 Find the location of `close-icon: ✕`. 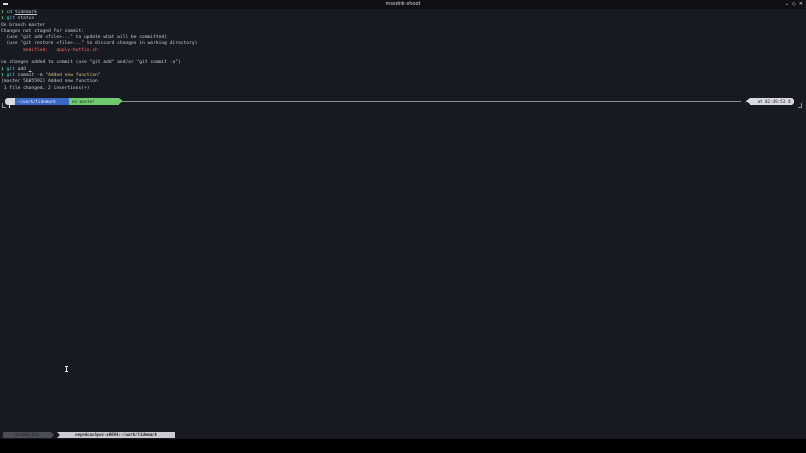

close-icon: ✕ is located at coordinates (801, 4).